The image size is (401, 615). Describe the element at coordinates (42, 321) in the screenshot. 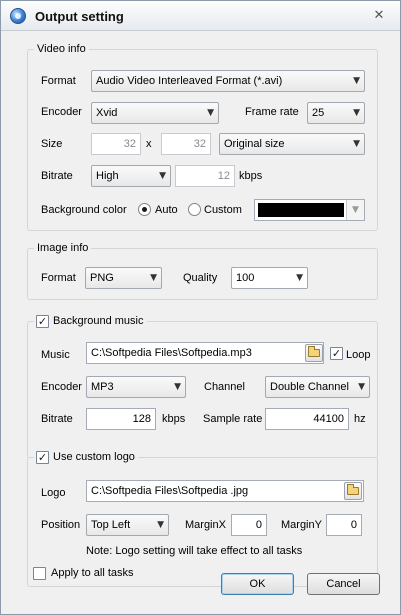

I see `background-music-checkbox: ✓` at that location.